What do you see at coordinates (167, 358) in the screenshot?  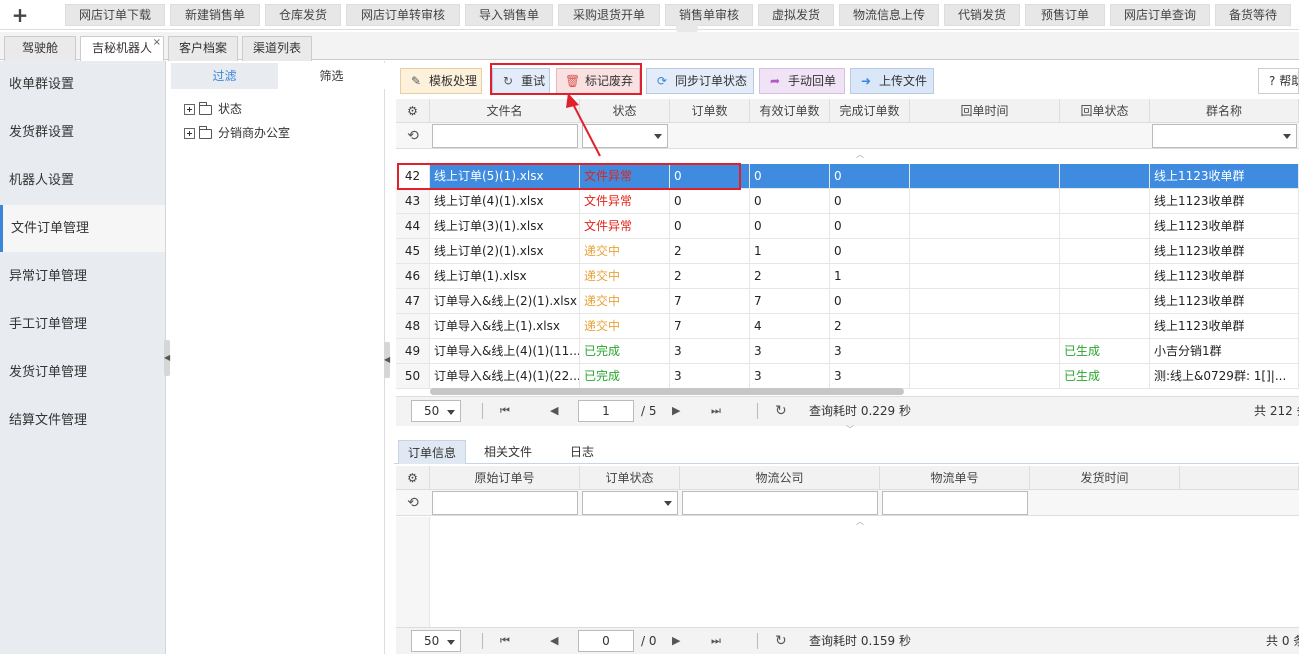 I see `collapse-menu-handle: ◀` at bounding box center [167, 358].